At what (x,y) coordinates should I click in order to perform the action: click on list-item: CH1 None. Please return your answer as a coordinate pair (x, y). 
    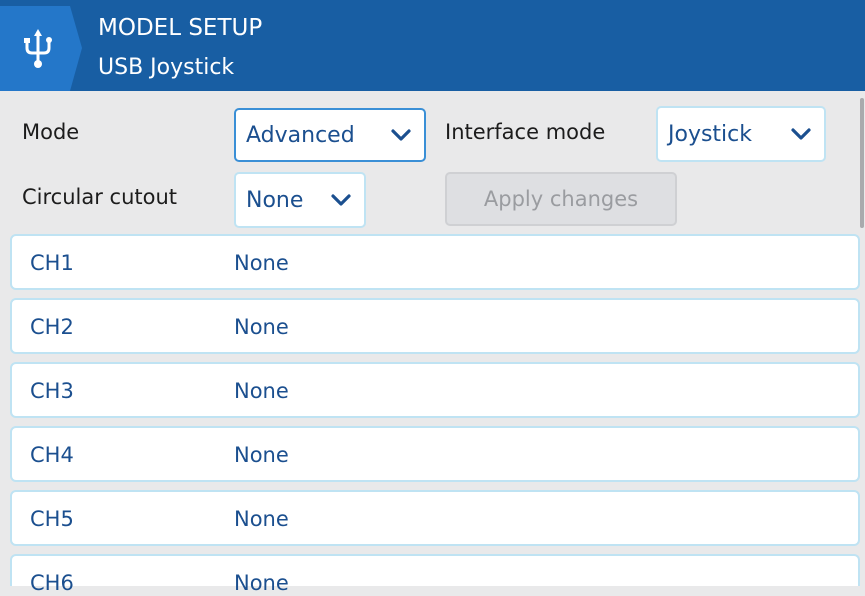
    Looking at the image, I should click on (435, 262).